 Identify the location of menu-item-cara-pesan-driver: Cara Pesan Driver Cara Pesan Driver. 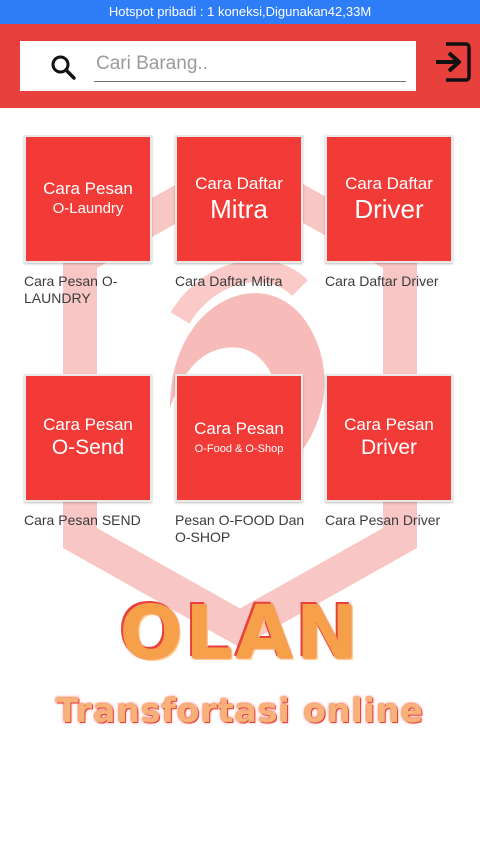
(391, 451).